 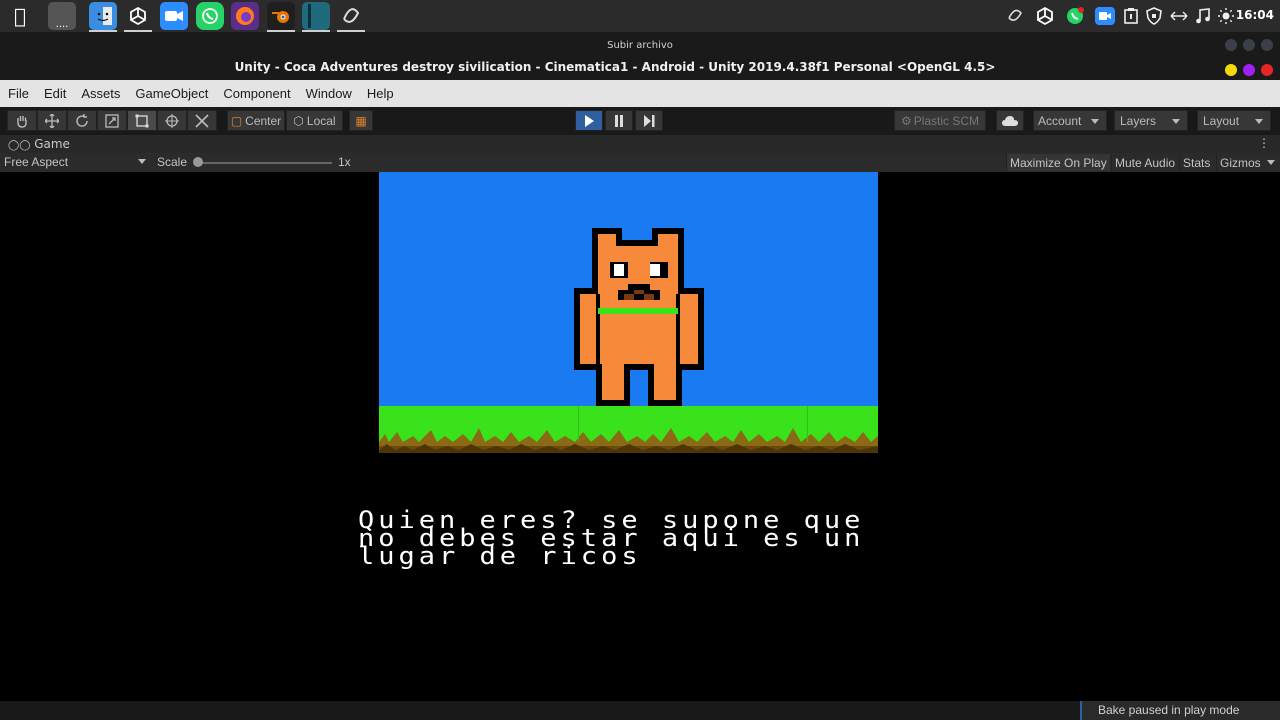 I want to click on status-bar: Bake paused in play mode, so click(x=640, y=710).